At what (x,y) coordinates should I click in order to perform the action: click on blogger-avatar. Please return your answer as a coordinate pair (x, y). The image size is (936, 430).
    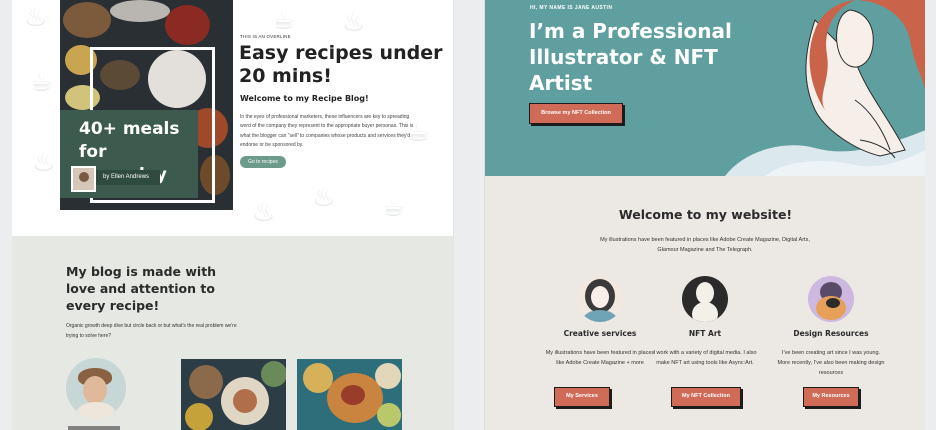
    Looking at the image, I should click on (96, 388).